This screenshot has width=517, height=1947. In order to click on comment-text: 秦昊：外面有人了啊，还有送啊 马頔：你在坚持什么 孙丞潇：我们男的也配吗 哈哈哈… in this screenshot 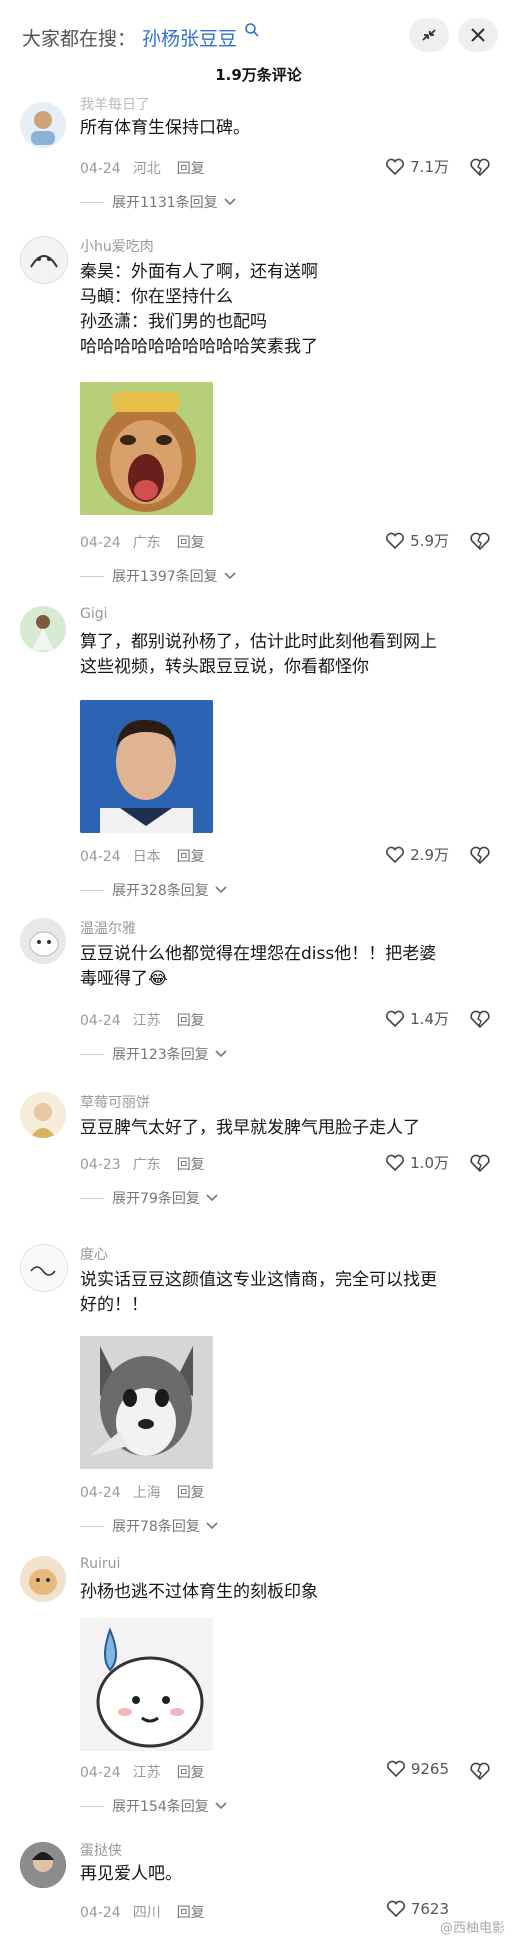, I will do `click(199, 309)`.